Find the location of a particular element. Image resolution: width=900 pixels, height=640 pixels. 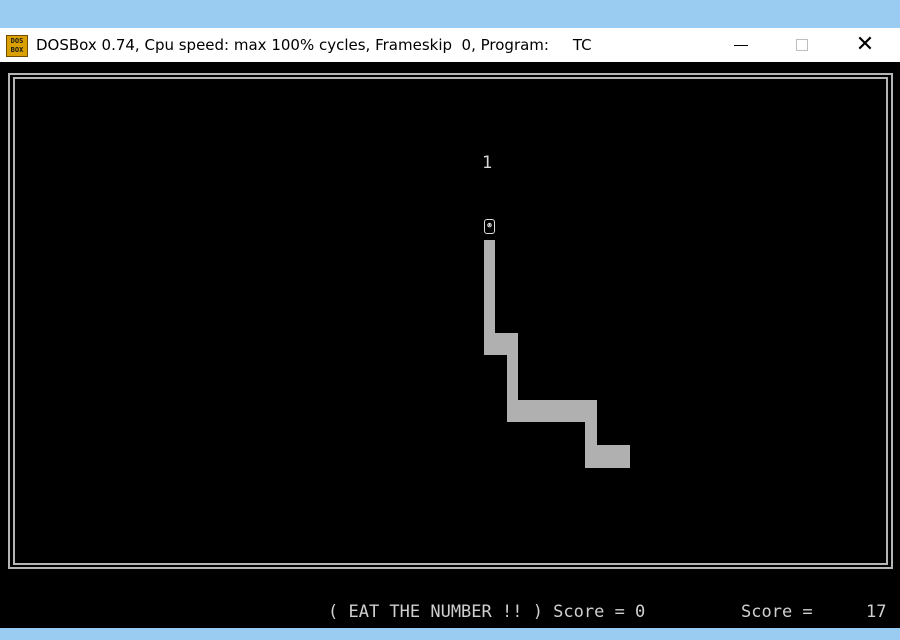

maximize-icon is located at coordinates (802, 45).